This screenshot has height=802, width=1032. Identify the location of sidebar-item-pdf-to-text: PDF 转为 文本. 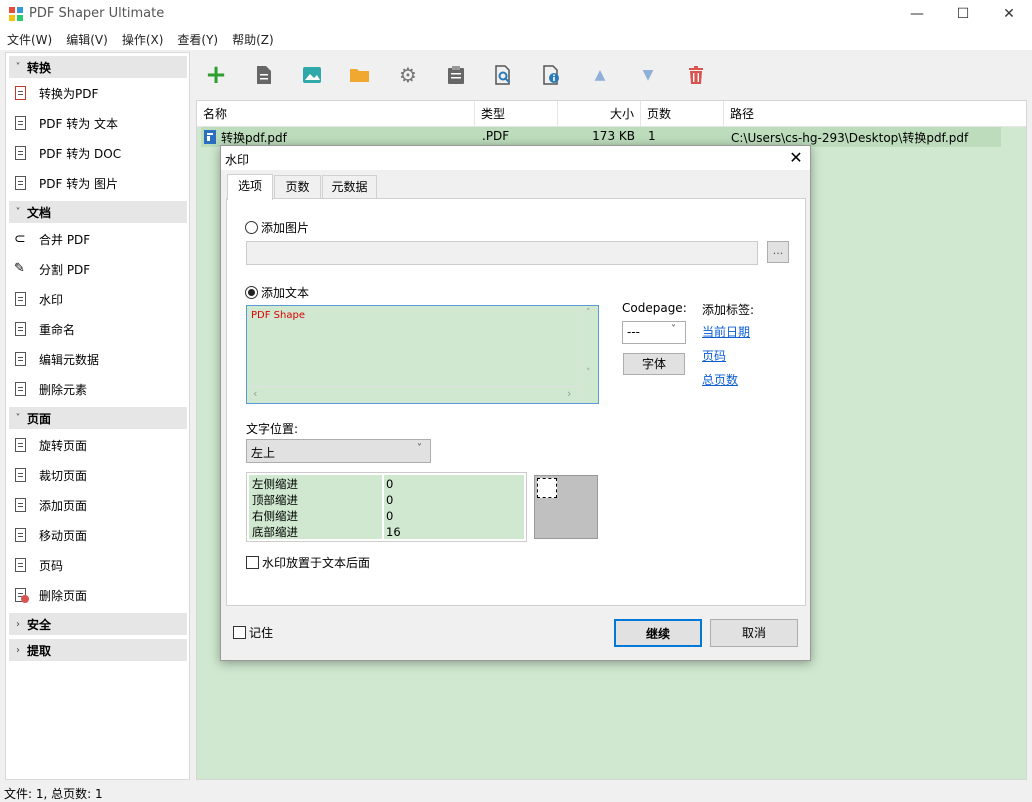
(66, 123).